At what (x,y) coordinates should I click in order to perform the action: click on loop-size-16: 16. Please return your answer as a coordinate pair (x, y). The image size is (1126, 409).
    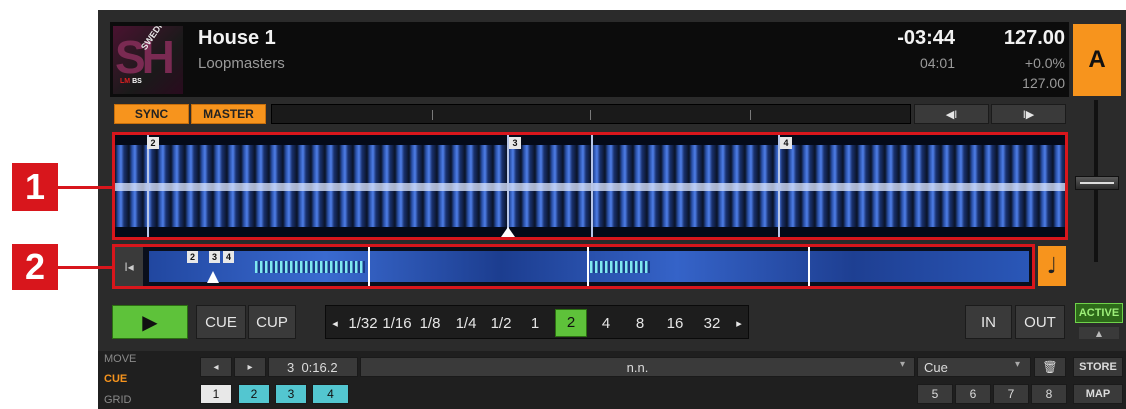
    Looking at the image, I should click on (675, 324).